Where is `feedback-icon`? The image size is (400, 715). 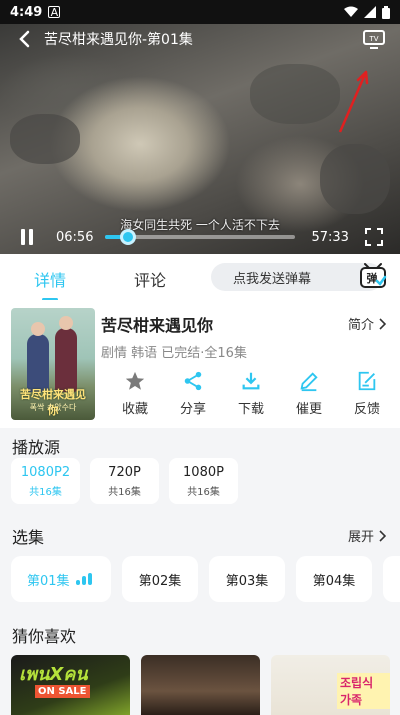 feedback-icon is located at coordinates (367, 381).